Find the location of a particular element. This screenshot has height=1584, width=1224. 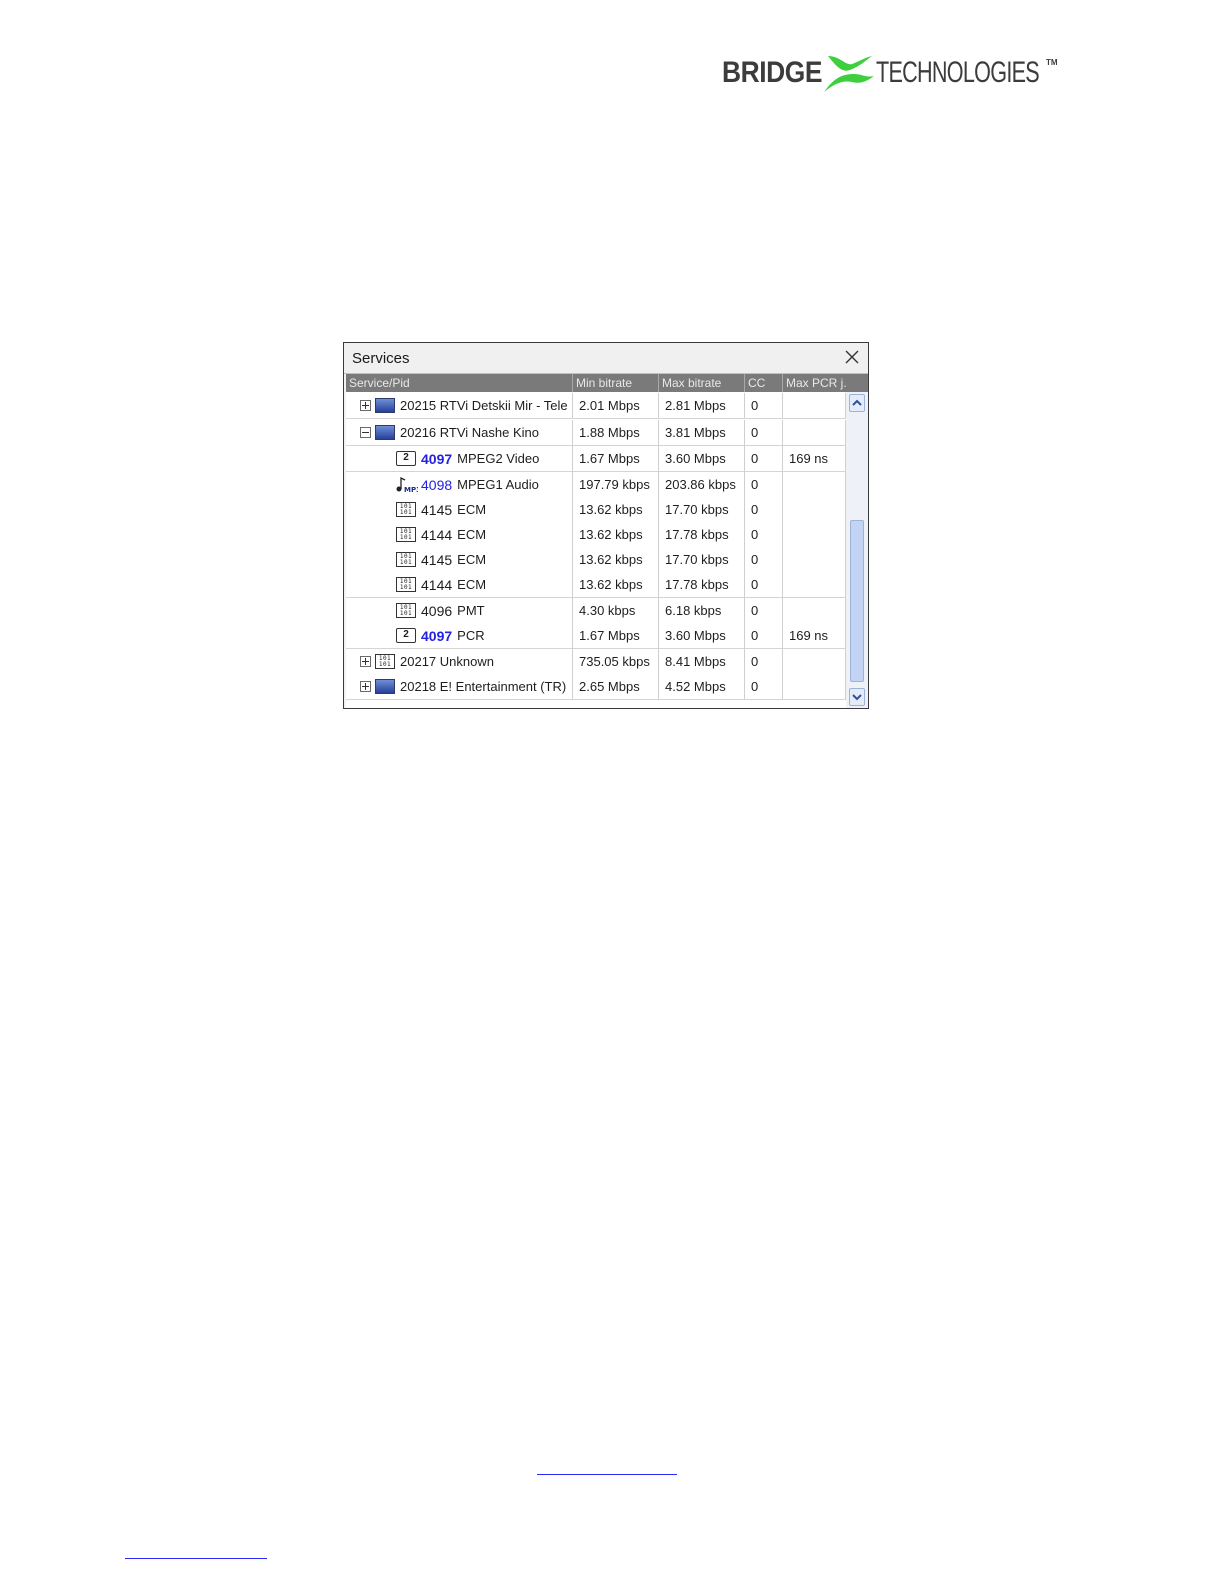

mp3-icon: MP3 is located at coordinates (407, 484).